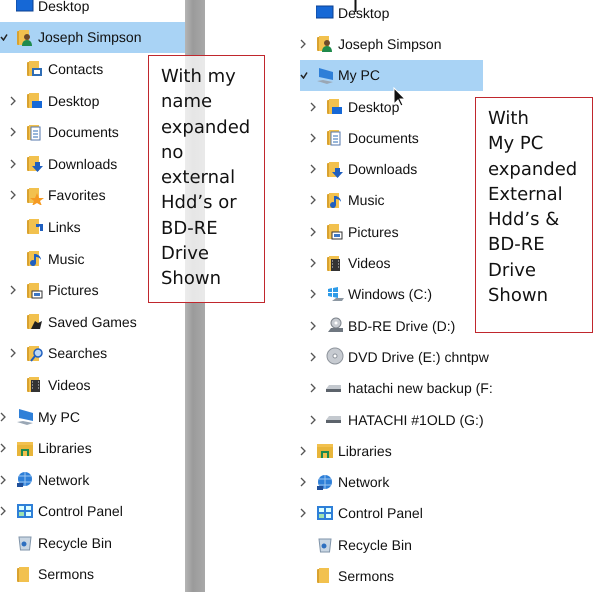 The image size is (600, 592). I want to click on contacts-folder-icon, so click(35, 68).